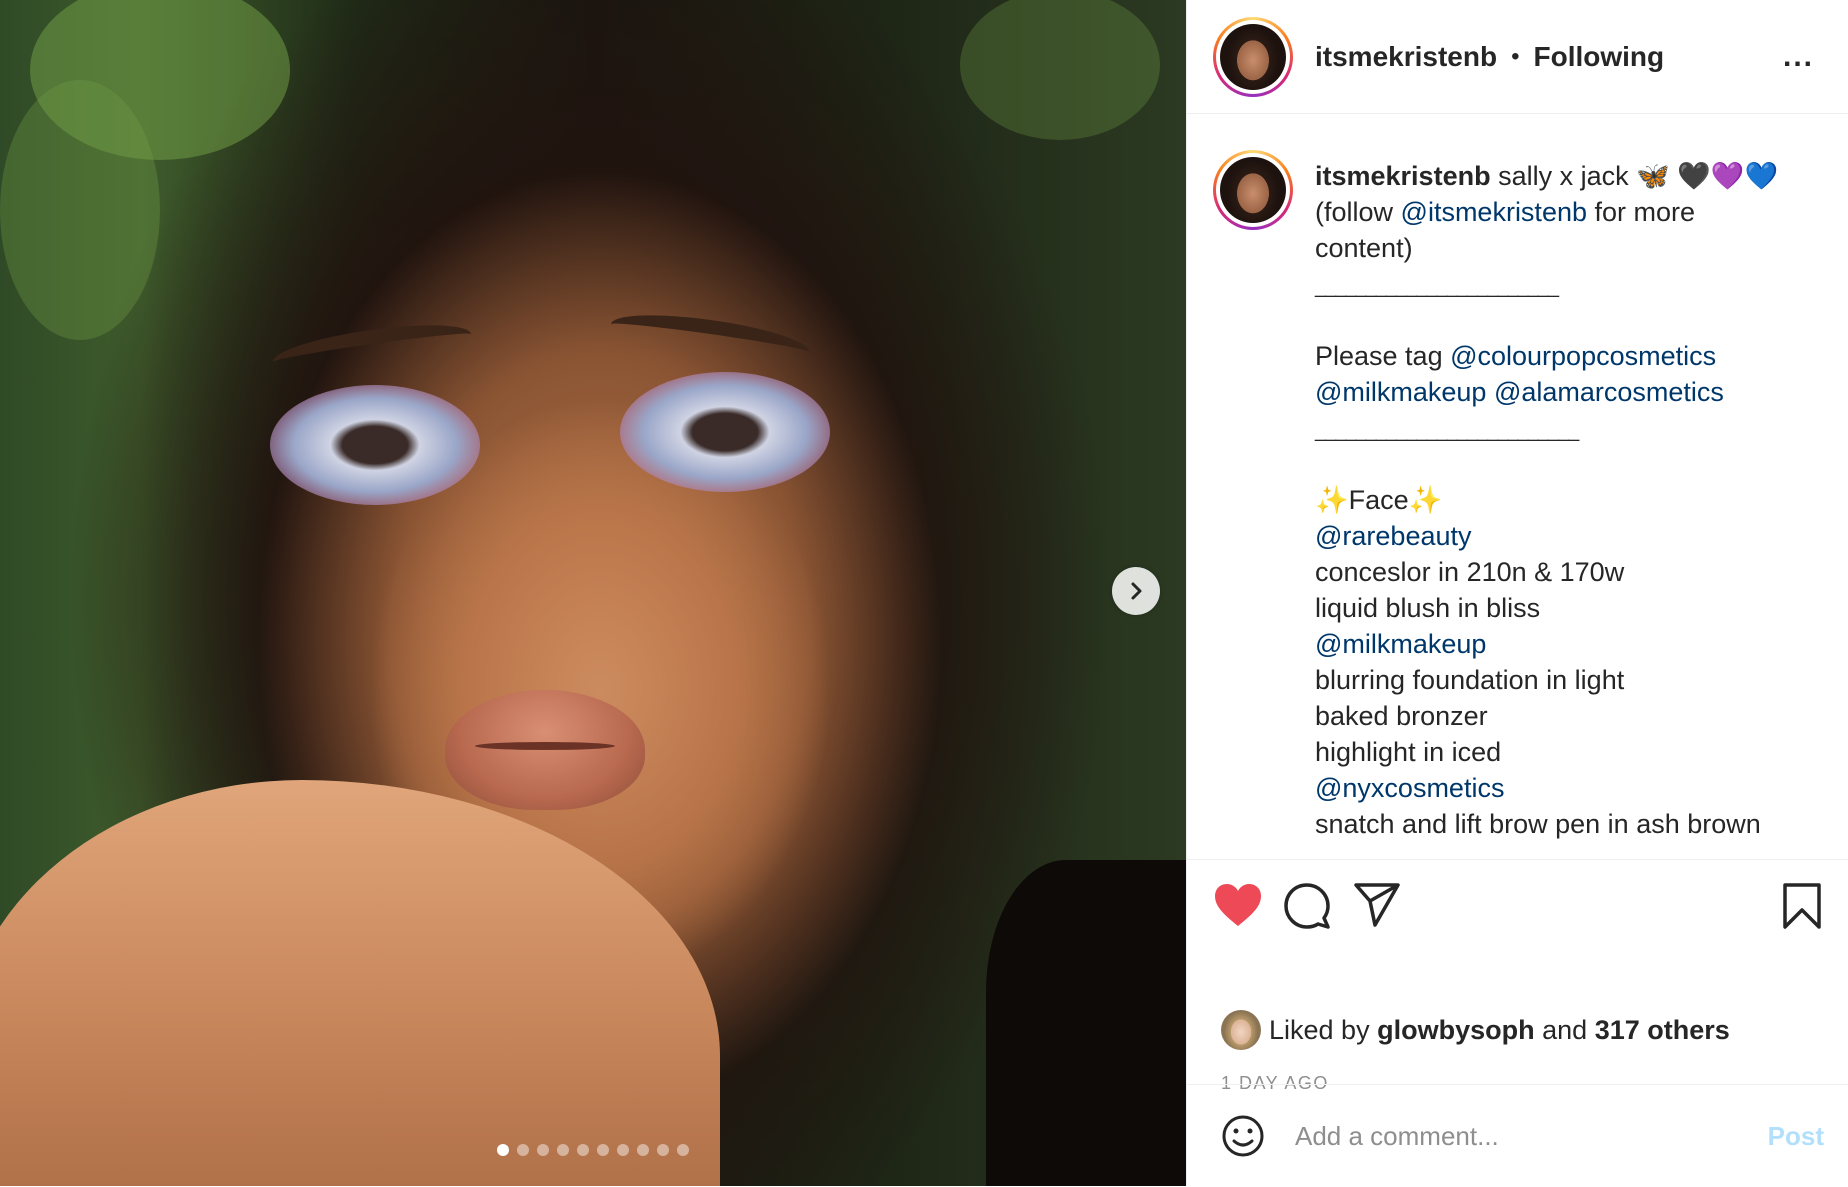 This screenshot has height=1187, width=1848. What do you see at coordinates (1456, 1030) in the screenshot?
I see `liker-username: glowbysoph` at bounding box center [1456, 1030].